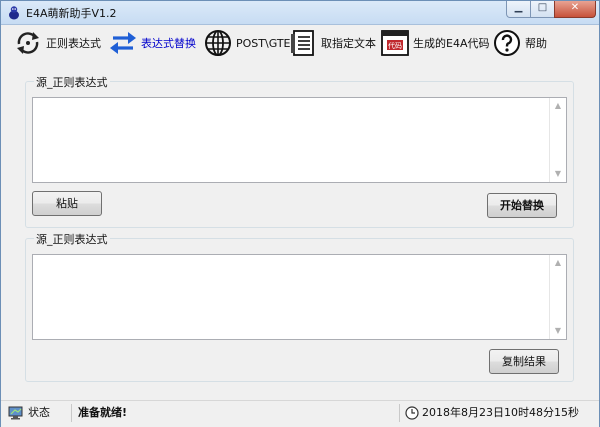 This screenshot has height=427, width=600. I want to click on copy-result-button: 复制结果, so click(524, 361).